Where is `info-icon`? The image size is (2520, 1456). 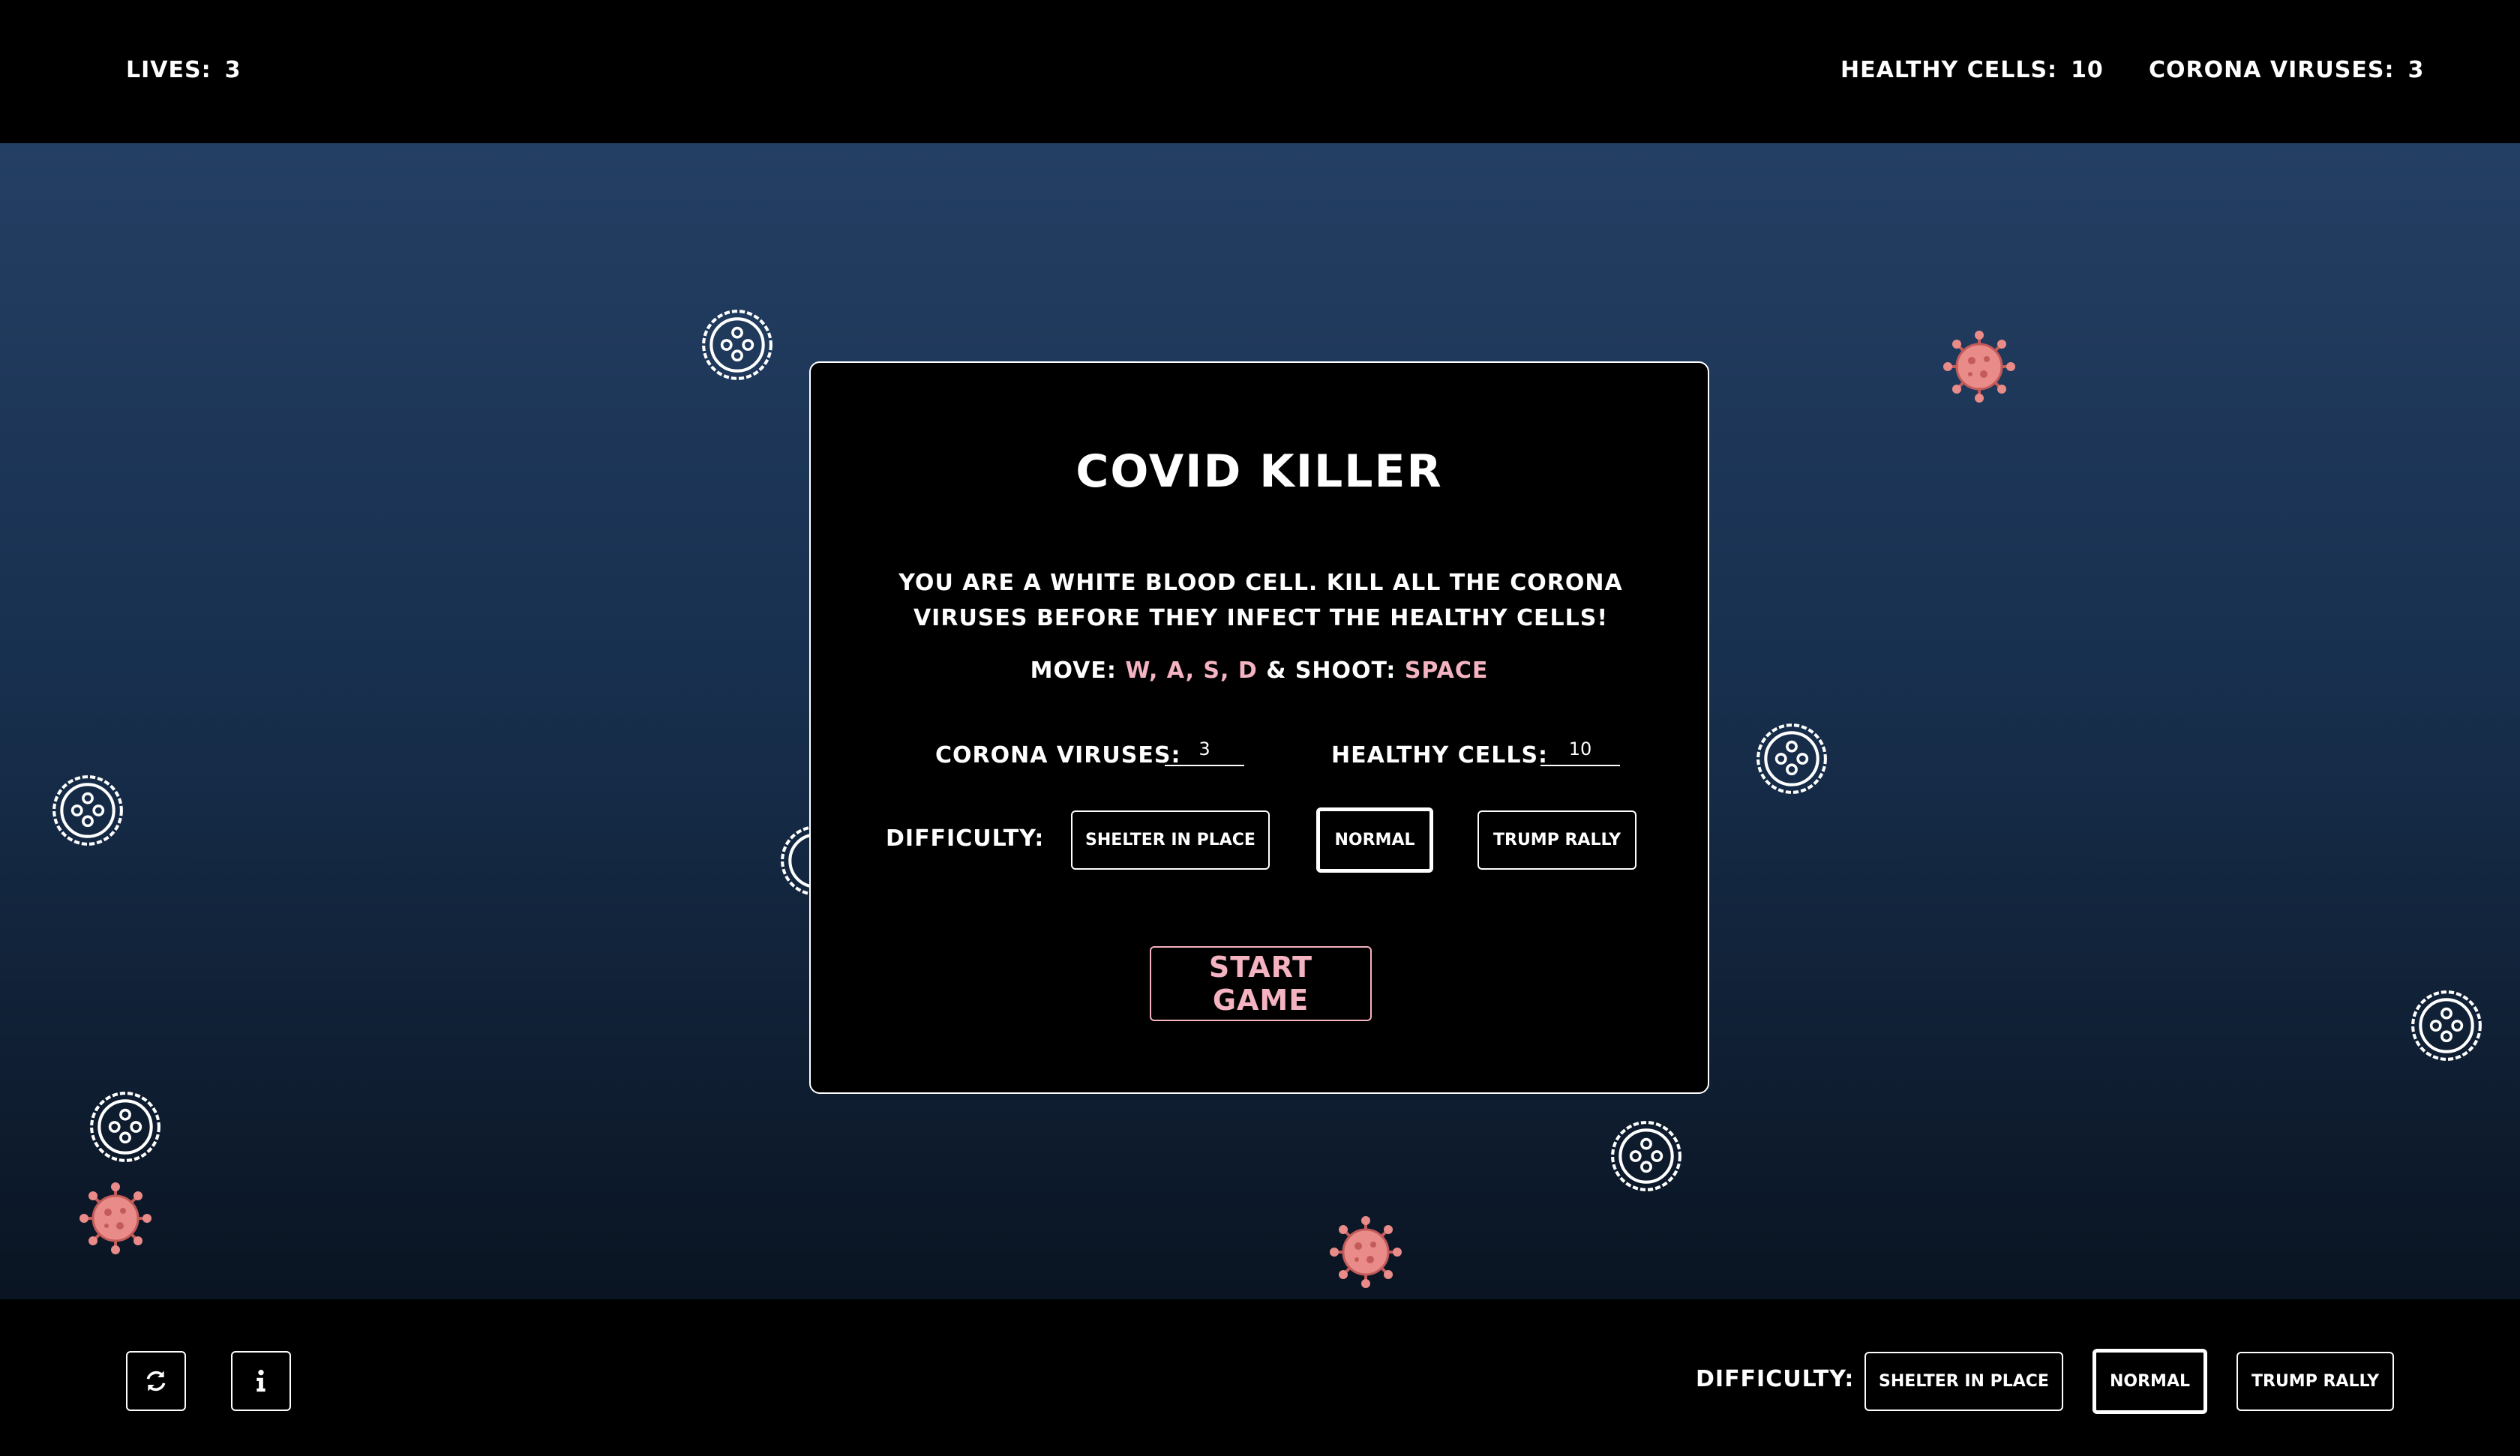 info-icon is located at coordinates (261, 1380).